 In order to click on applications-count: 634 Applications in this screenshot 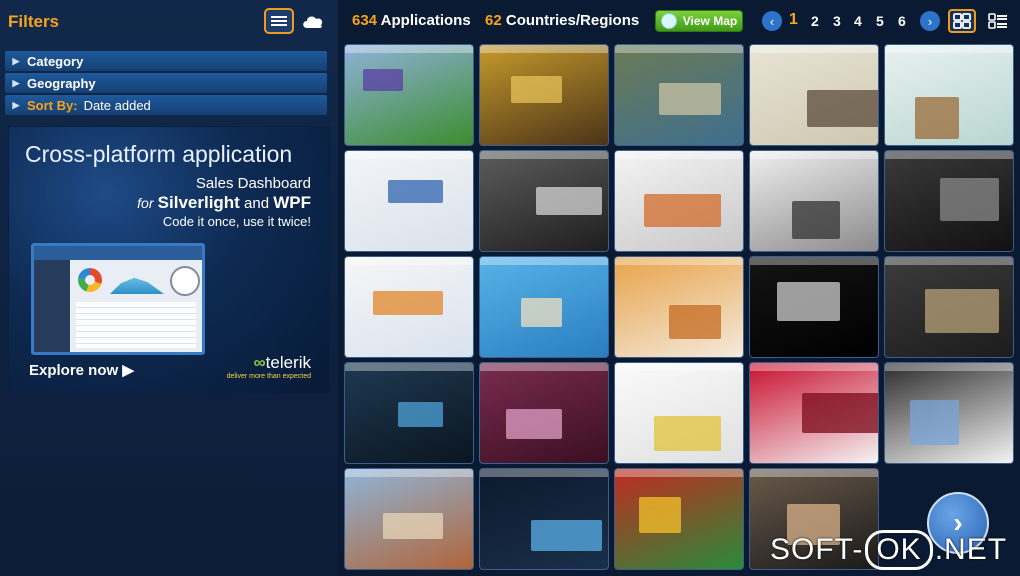, I will do `click(411, 20)`.